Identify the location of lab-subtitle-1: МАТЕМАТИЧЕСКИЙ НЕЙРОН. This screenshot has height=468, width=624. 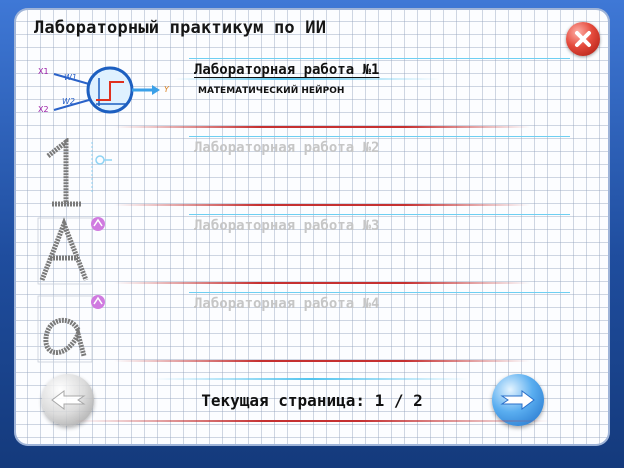
(271, 91).